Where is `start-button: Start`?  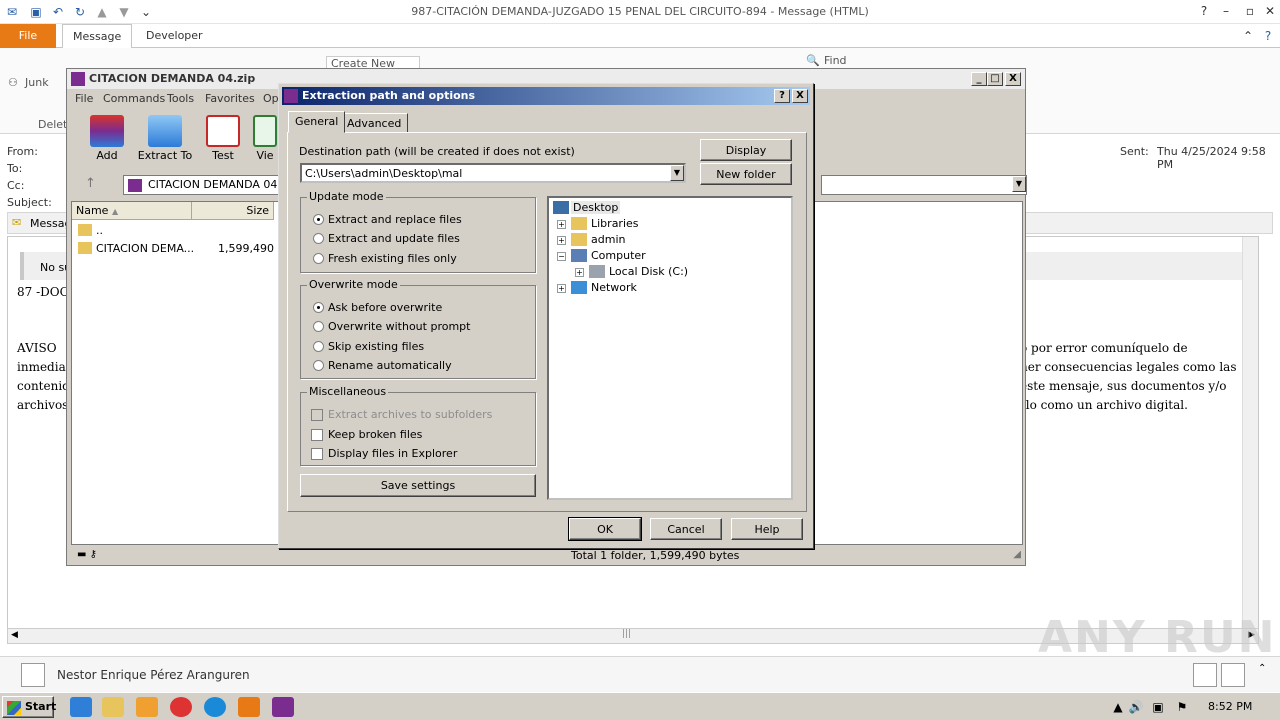
start-button: Start is located at coordinates (29, 707).